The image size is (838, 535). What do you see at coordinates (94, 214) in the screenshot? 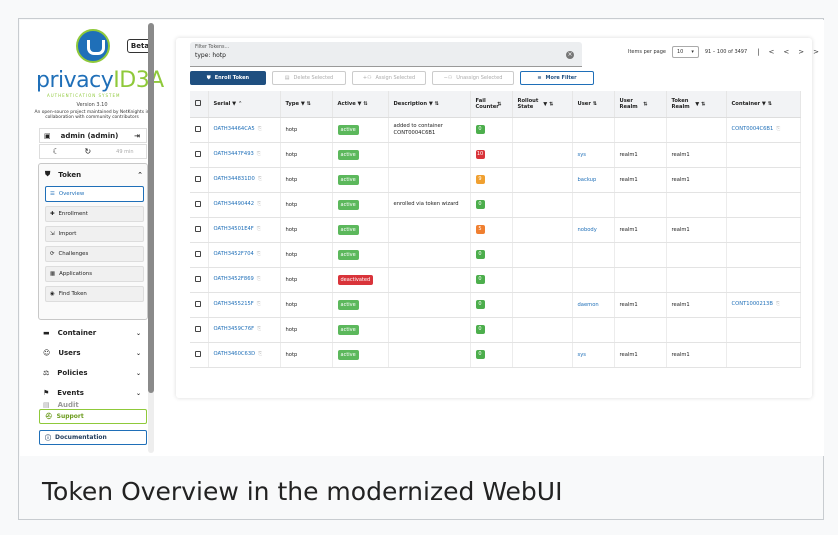
I see `nav-sub-enrollment: ✚ Enrollment` at bounding box center [94, 214].